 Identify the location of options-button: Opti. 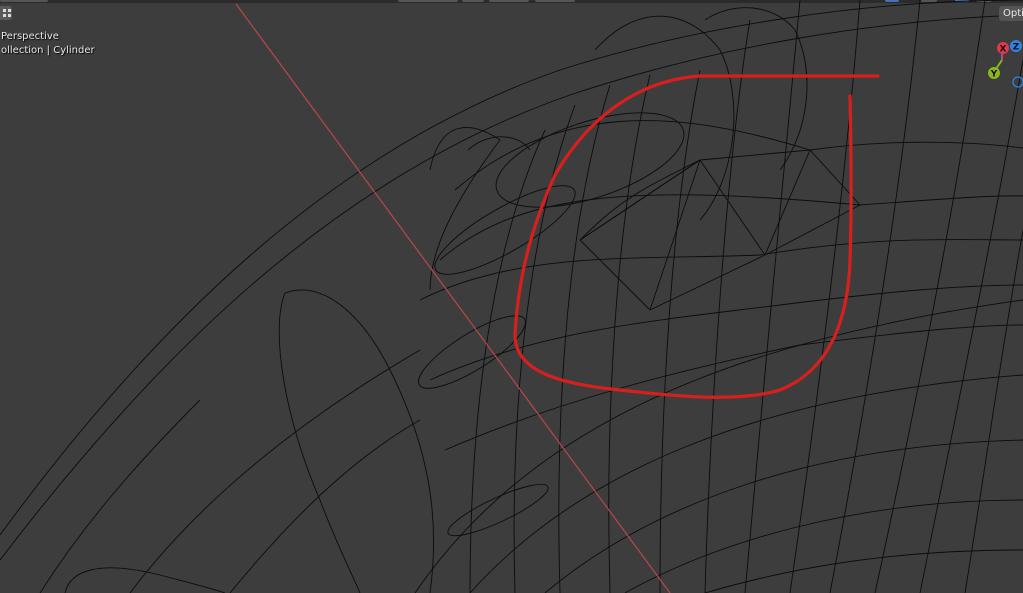
(1011, 13).